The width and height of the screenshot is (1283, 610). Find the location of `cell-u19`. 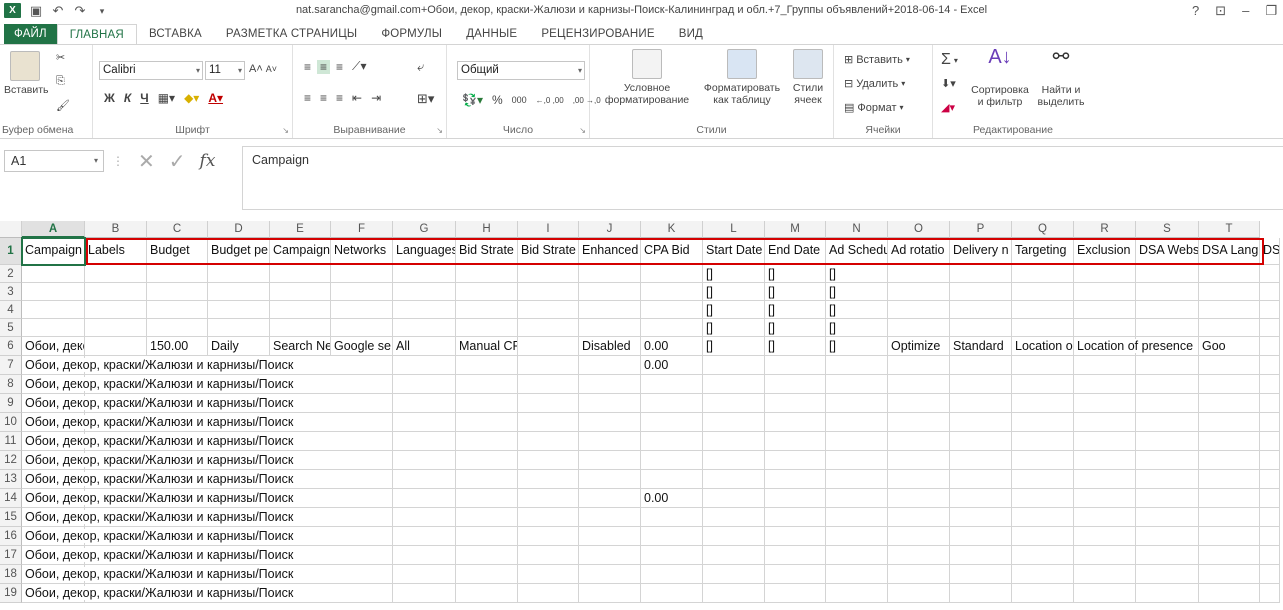

cell-u19 is located at coordinates (1270, 593).